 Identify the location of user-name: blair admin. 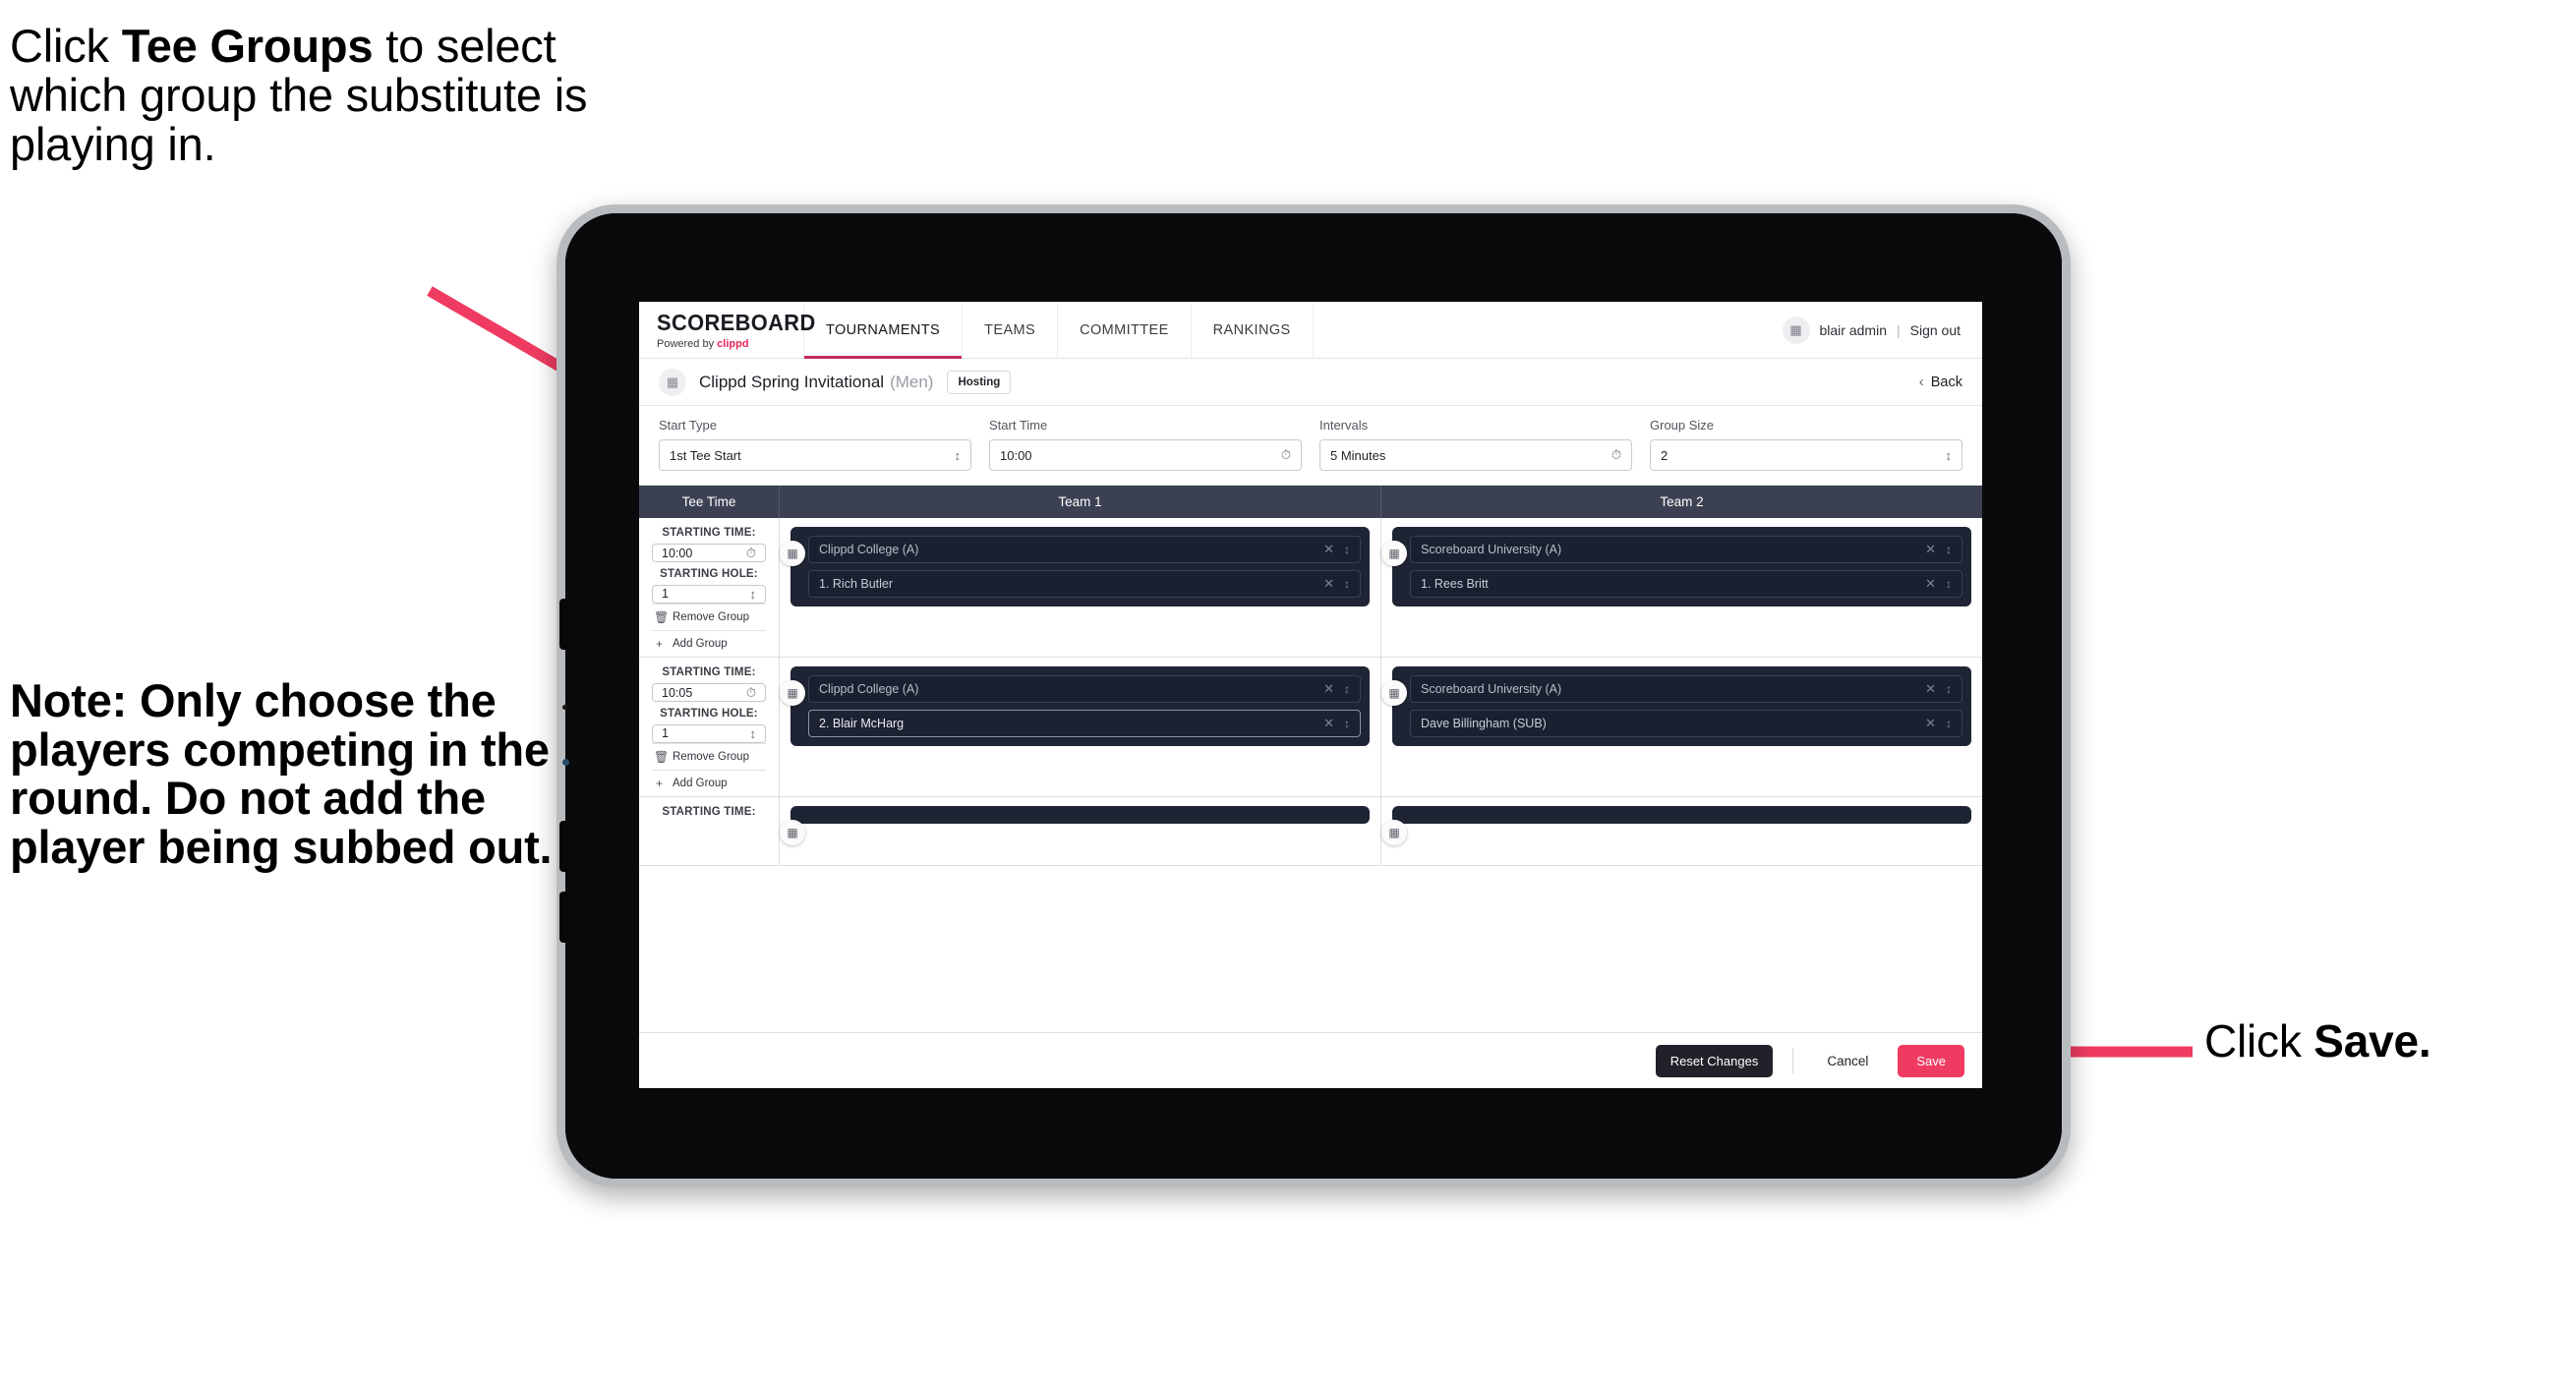
(1853, 330).